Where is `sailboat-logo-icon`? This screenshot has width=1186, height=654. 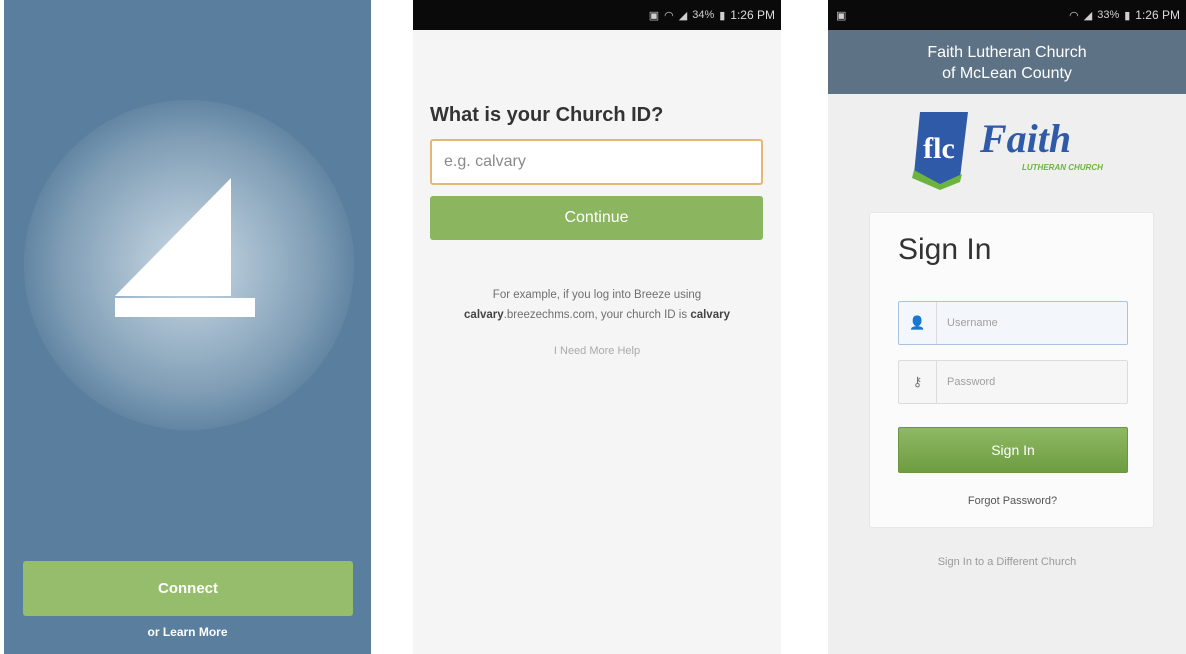
sailboat-logo-icon is located at coordinates (185, 247).